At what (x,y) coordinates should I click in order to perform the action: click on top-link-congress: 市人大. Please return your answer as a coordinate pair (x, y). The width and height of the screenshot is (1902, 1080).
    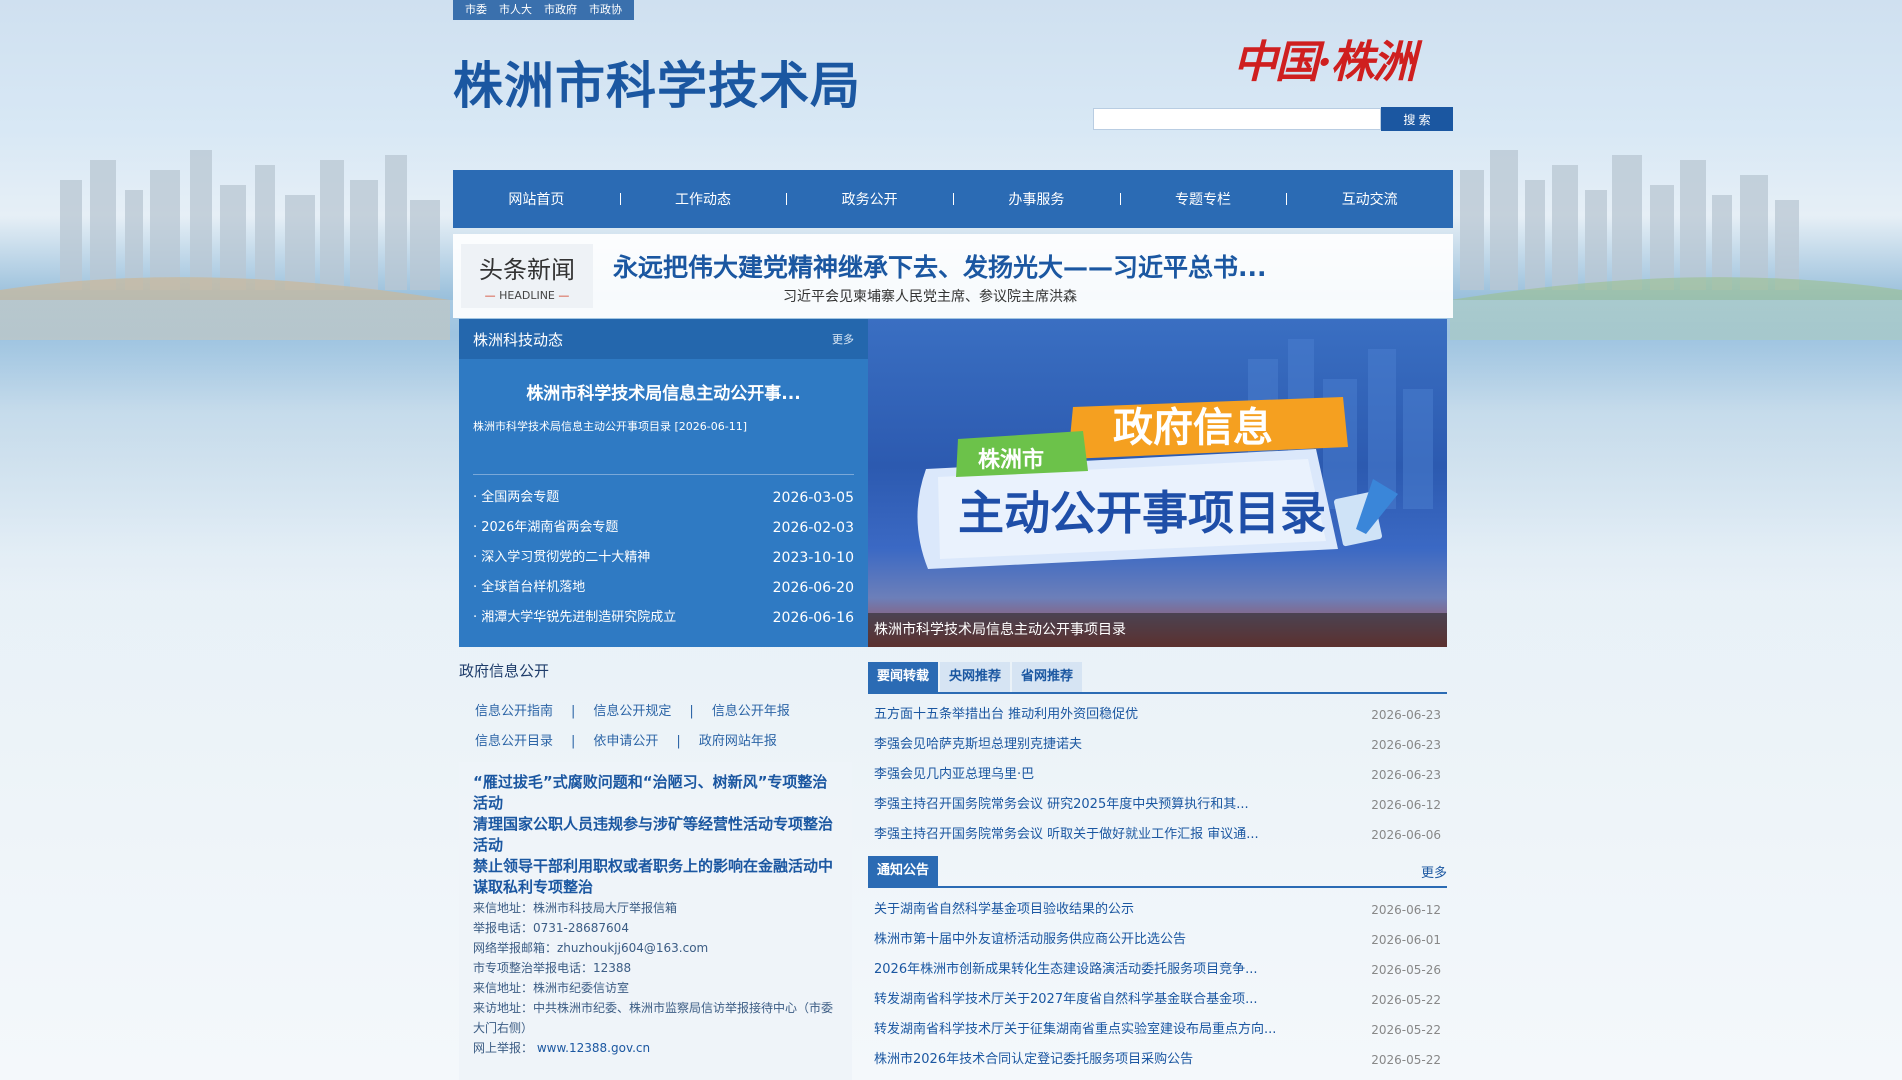
    Looking at the image, I should click on (515, 10).